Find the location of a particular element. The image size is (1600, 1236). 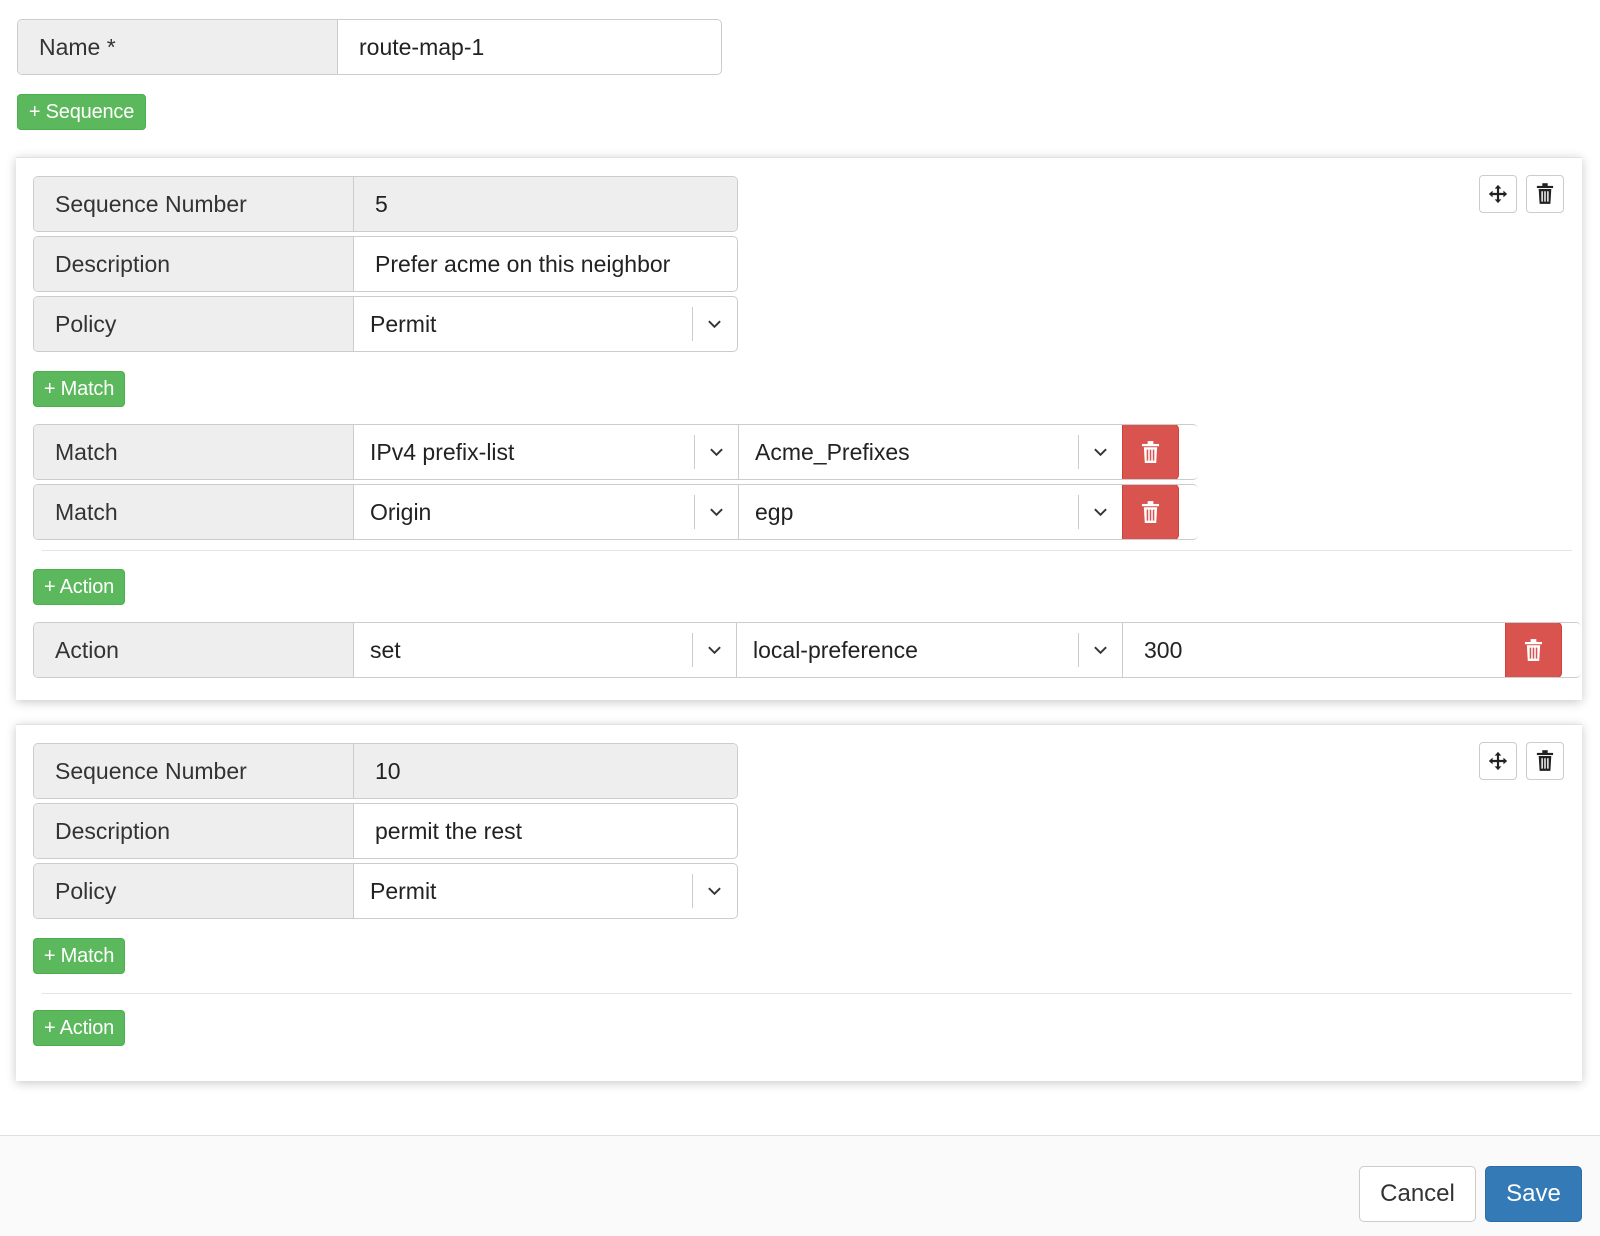

sequence-number-input: 10 is located at coordinates (545, 771).